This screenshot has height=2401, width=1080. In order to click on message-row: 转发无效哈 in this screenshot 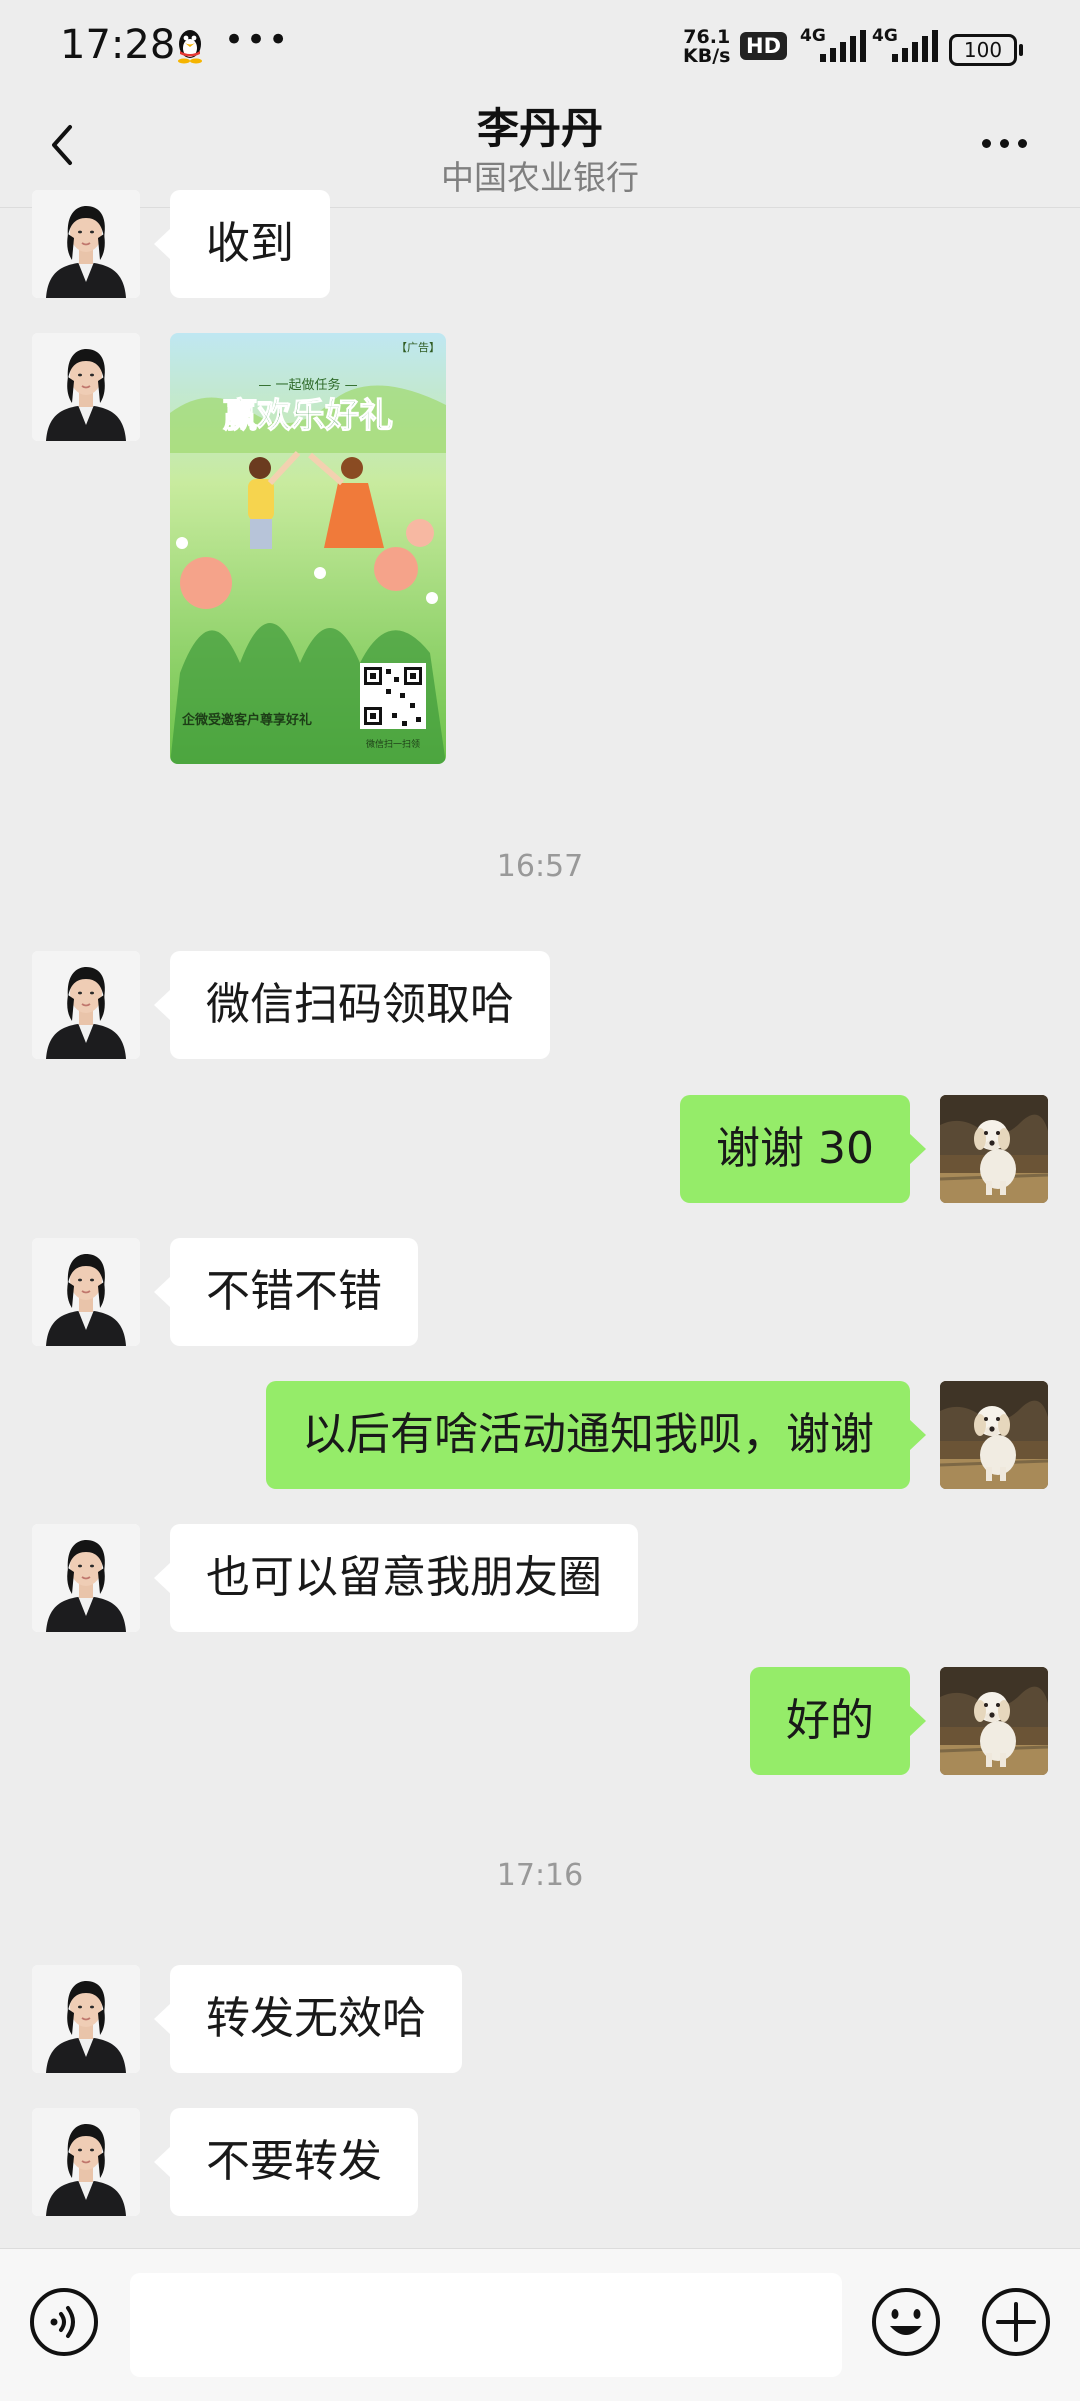, I will do `click(540, 2019)`.